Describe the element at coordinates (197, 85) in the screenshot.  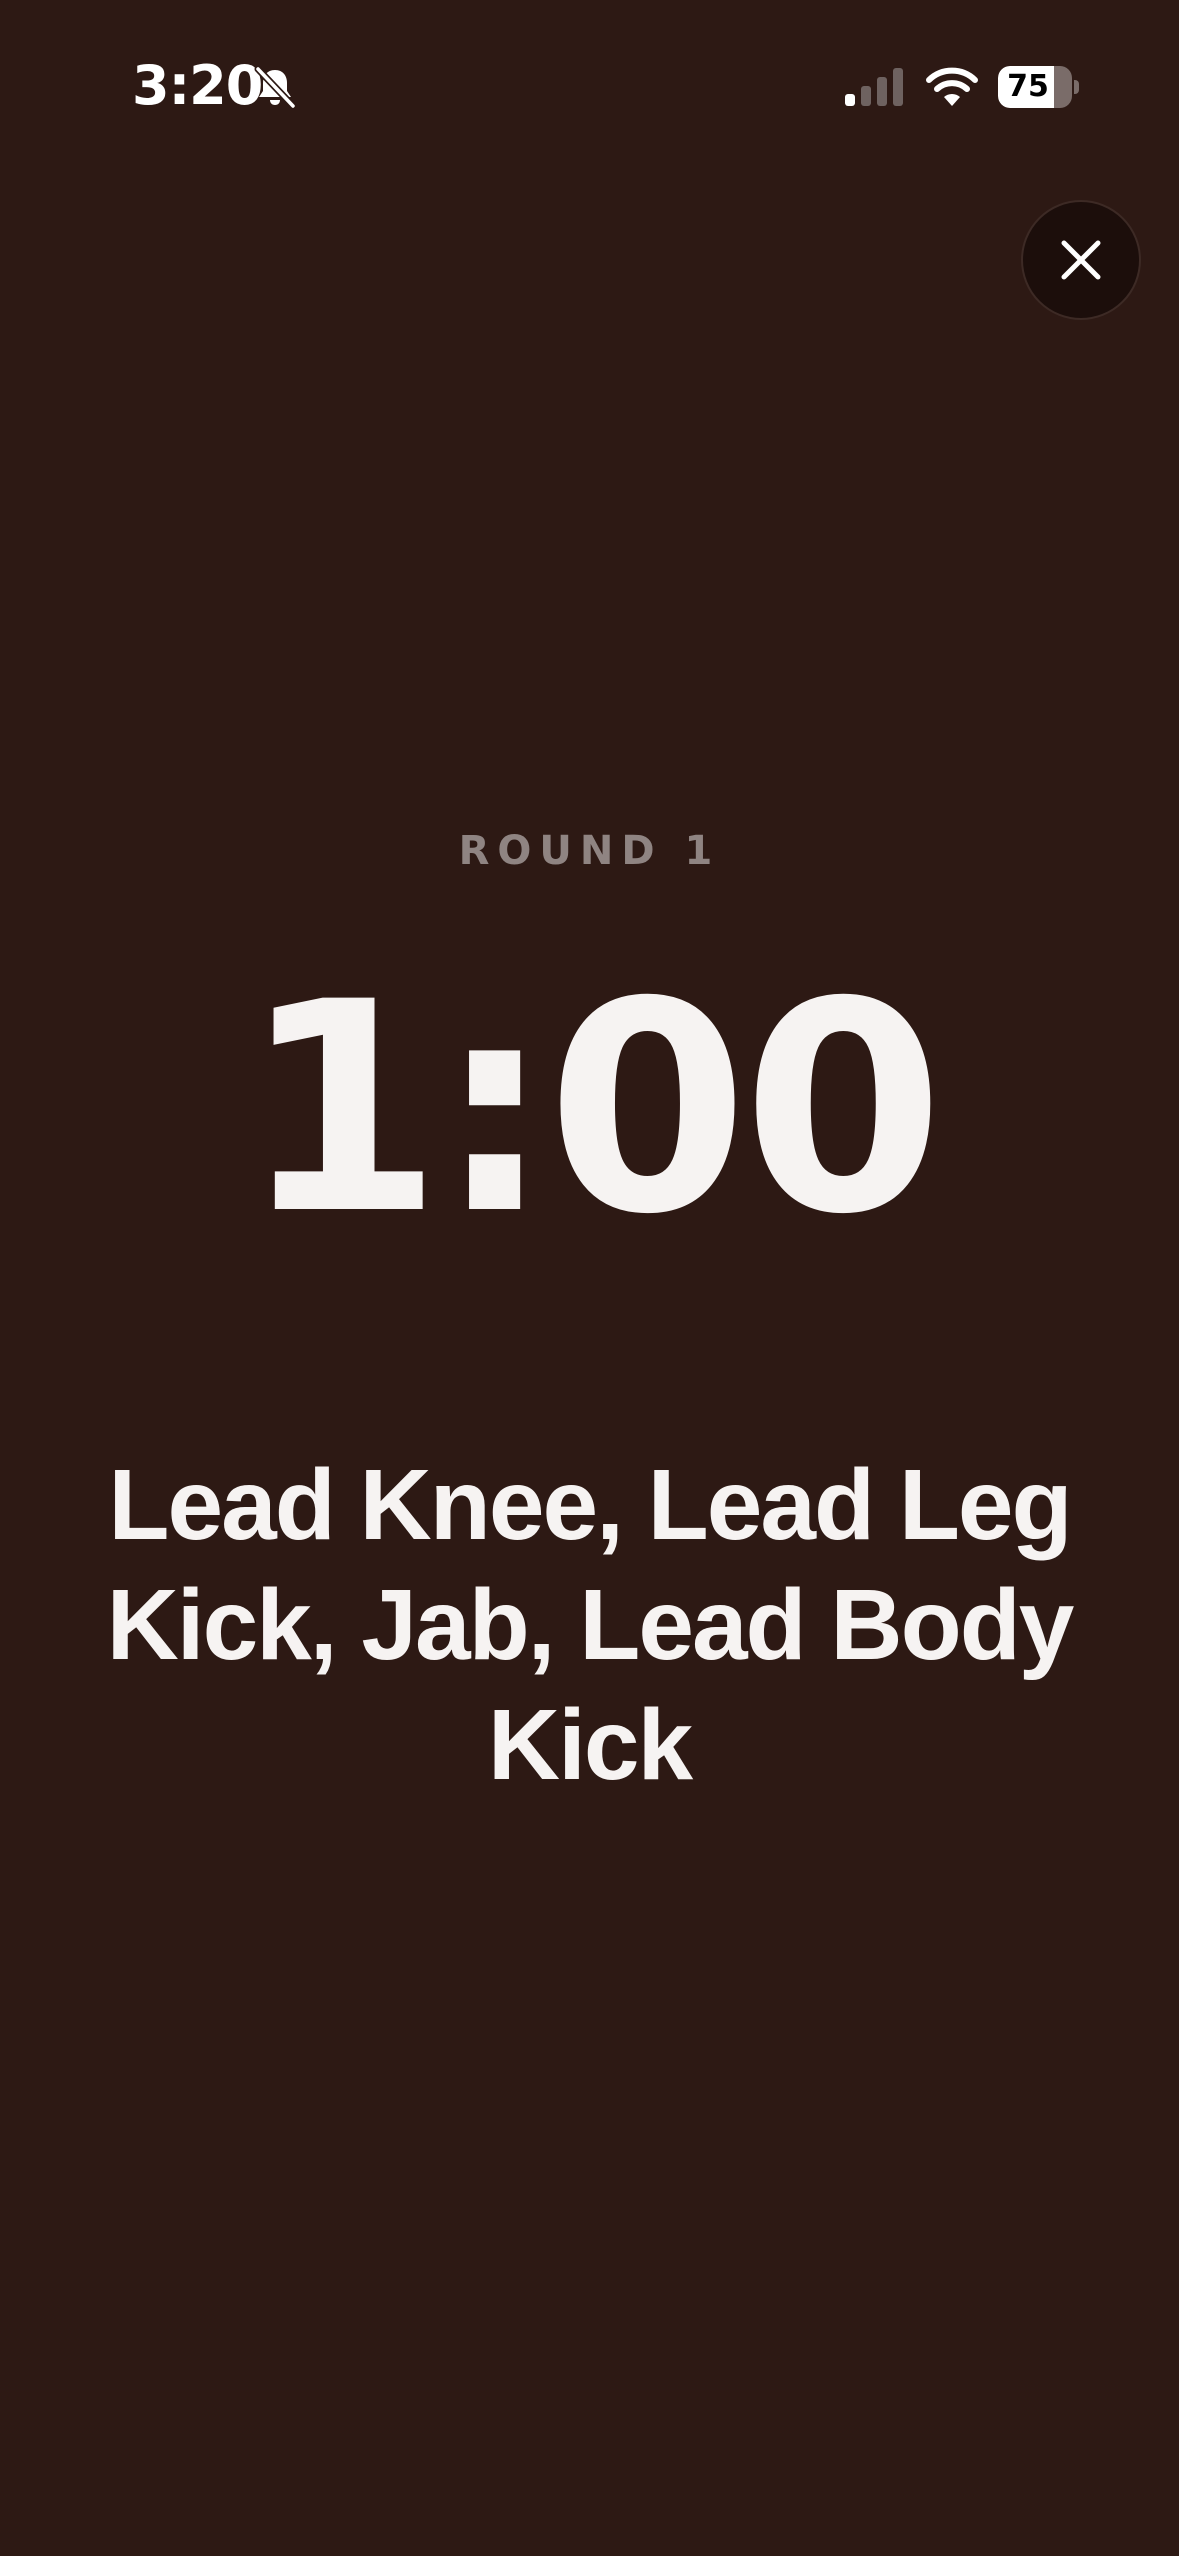
I see `status-time: 3:20` at that location.